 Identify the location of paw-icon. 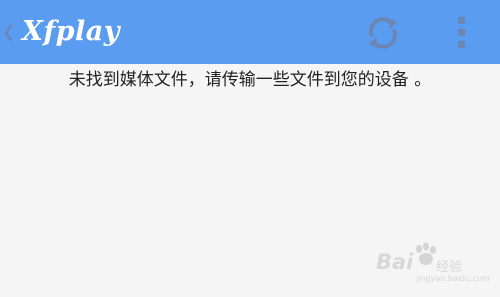
(426, 253).